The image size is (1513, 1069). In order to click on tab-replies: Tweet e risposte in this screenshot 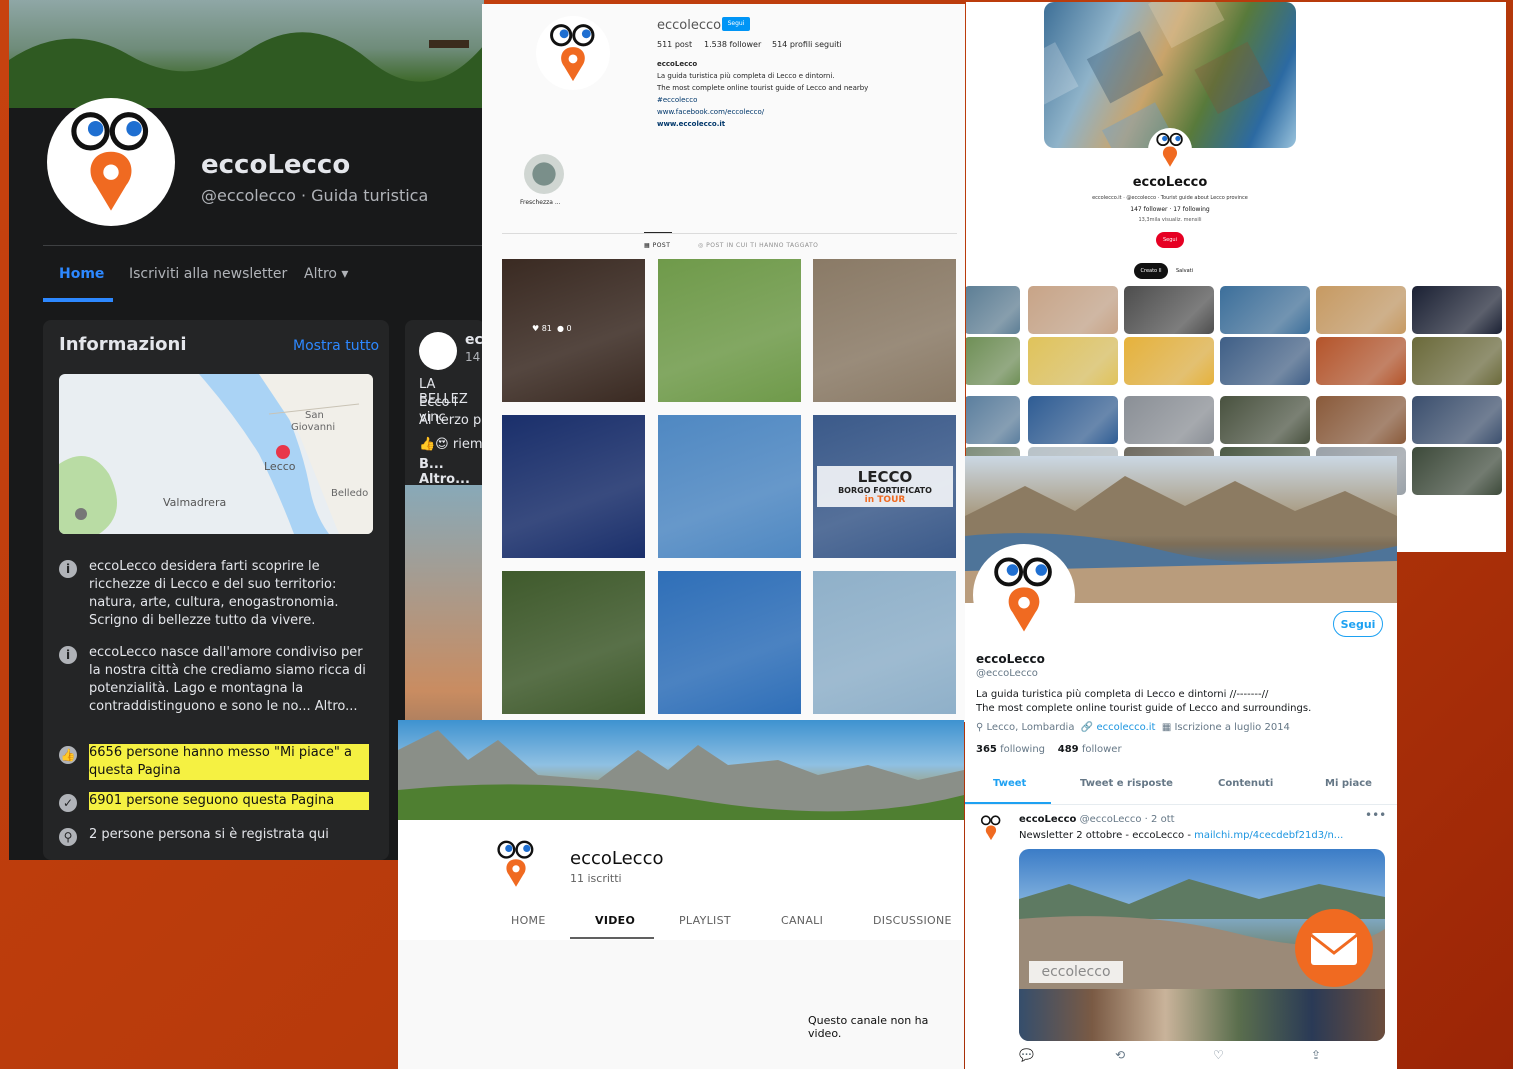, I will do `click(1126, 783)`.